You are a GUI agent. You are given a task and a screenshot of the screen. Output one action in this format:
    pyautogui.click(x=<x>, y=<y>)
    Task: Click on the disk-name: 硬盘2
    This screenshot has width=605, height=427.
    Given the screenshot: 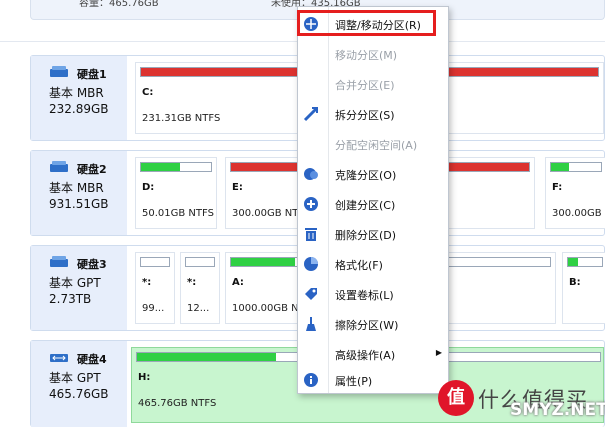 What is the action you would take?
    pyautogui.click(x=92, y=169)
    